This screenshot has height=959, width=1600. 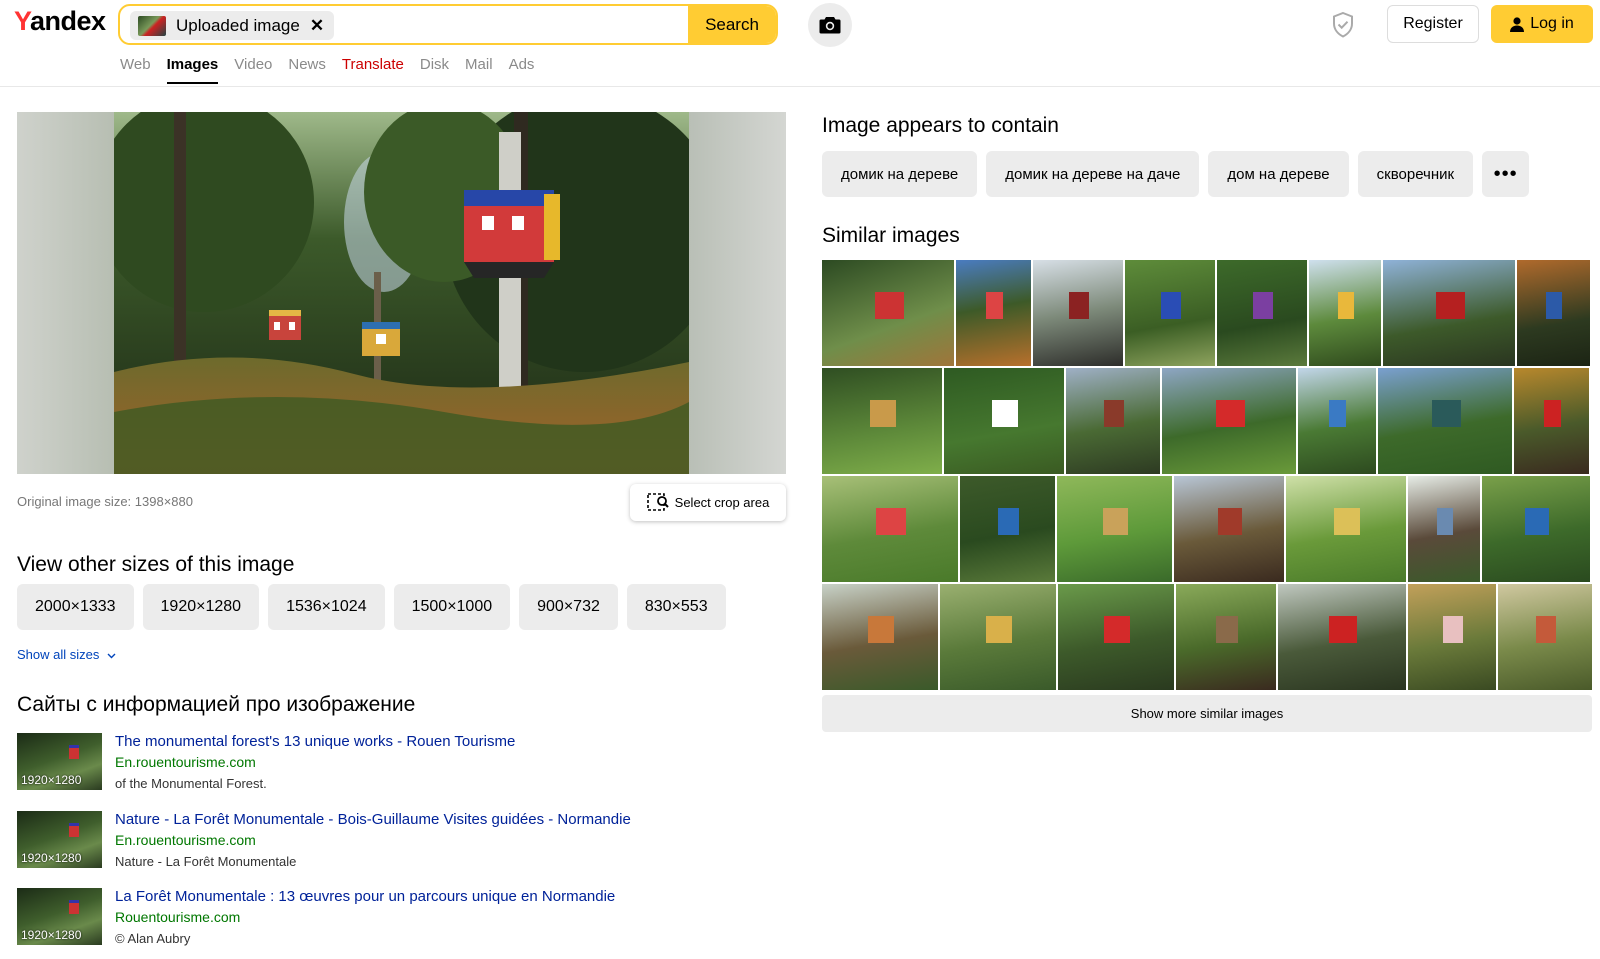 I want to click on show-more-similar-button: Show more similar images, so click(x=1207, y=713).